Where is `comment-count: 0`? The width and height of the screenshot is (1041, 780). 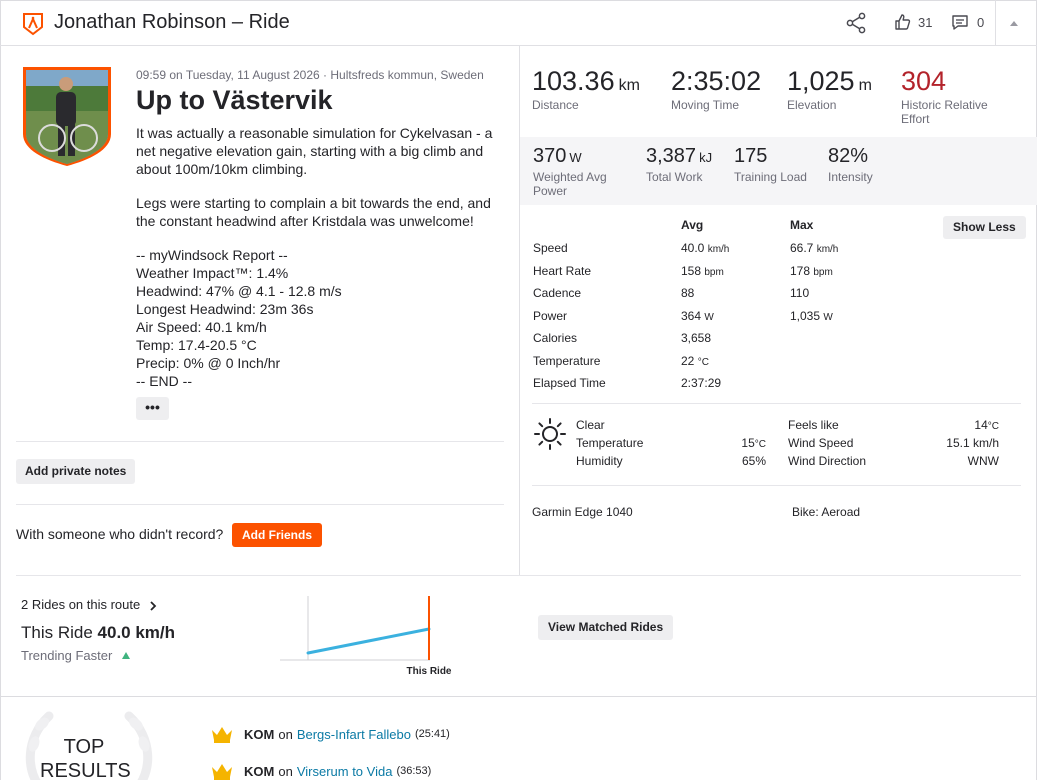
comment-count: 0 is located at coordinates (981, 22).